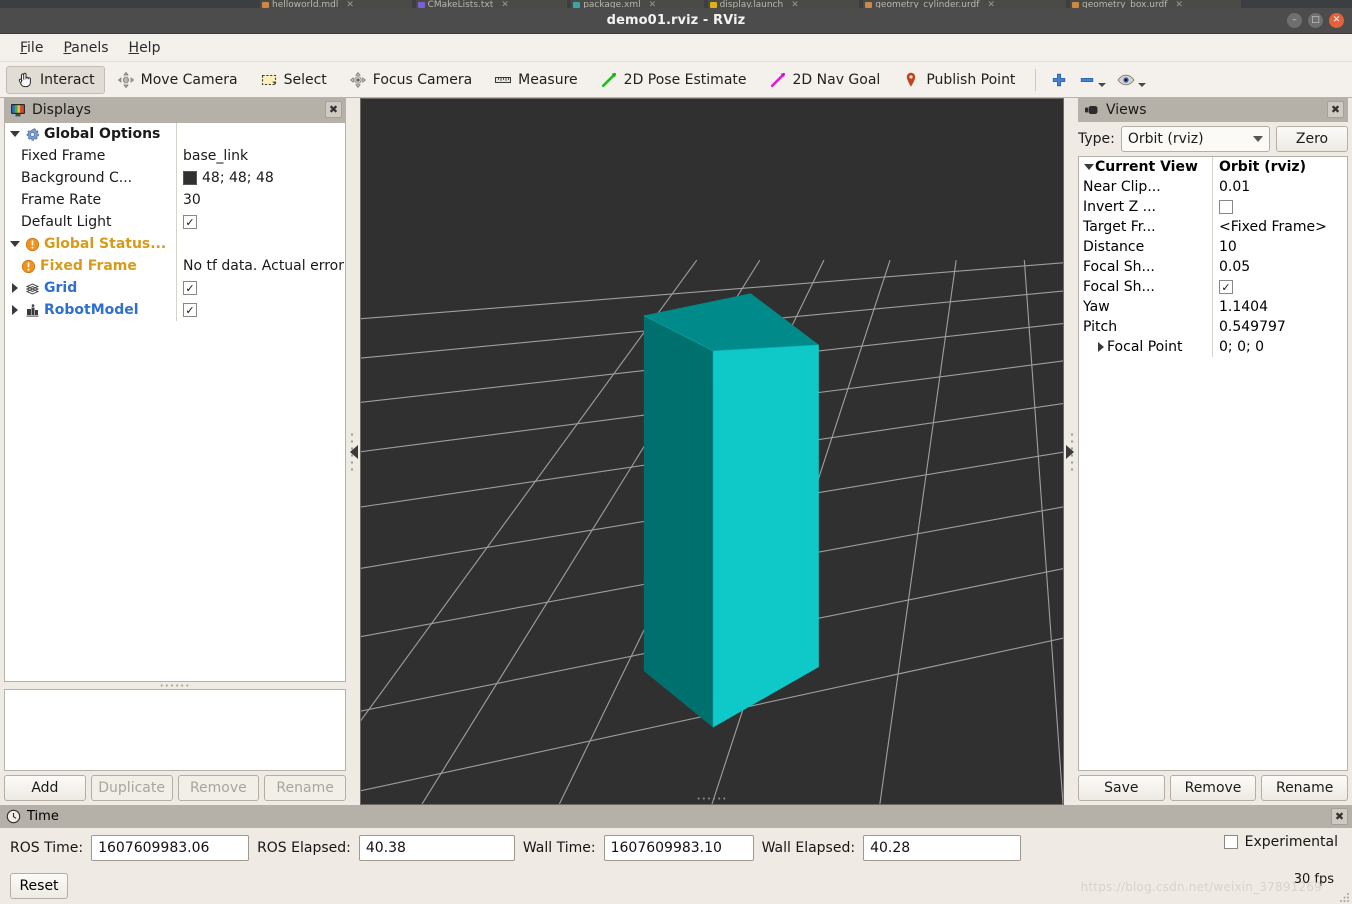  I want to click on camera-zoom-out-button, so click(1092, 80).